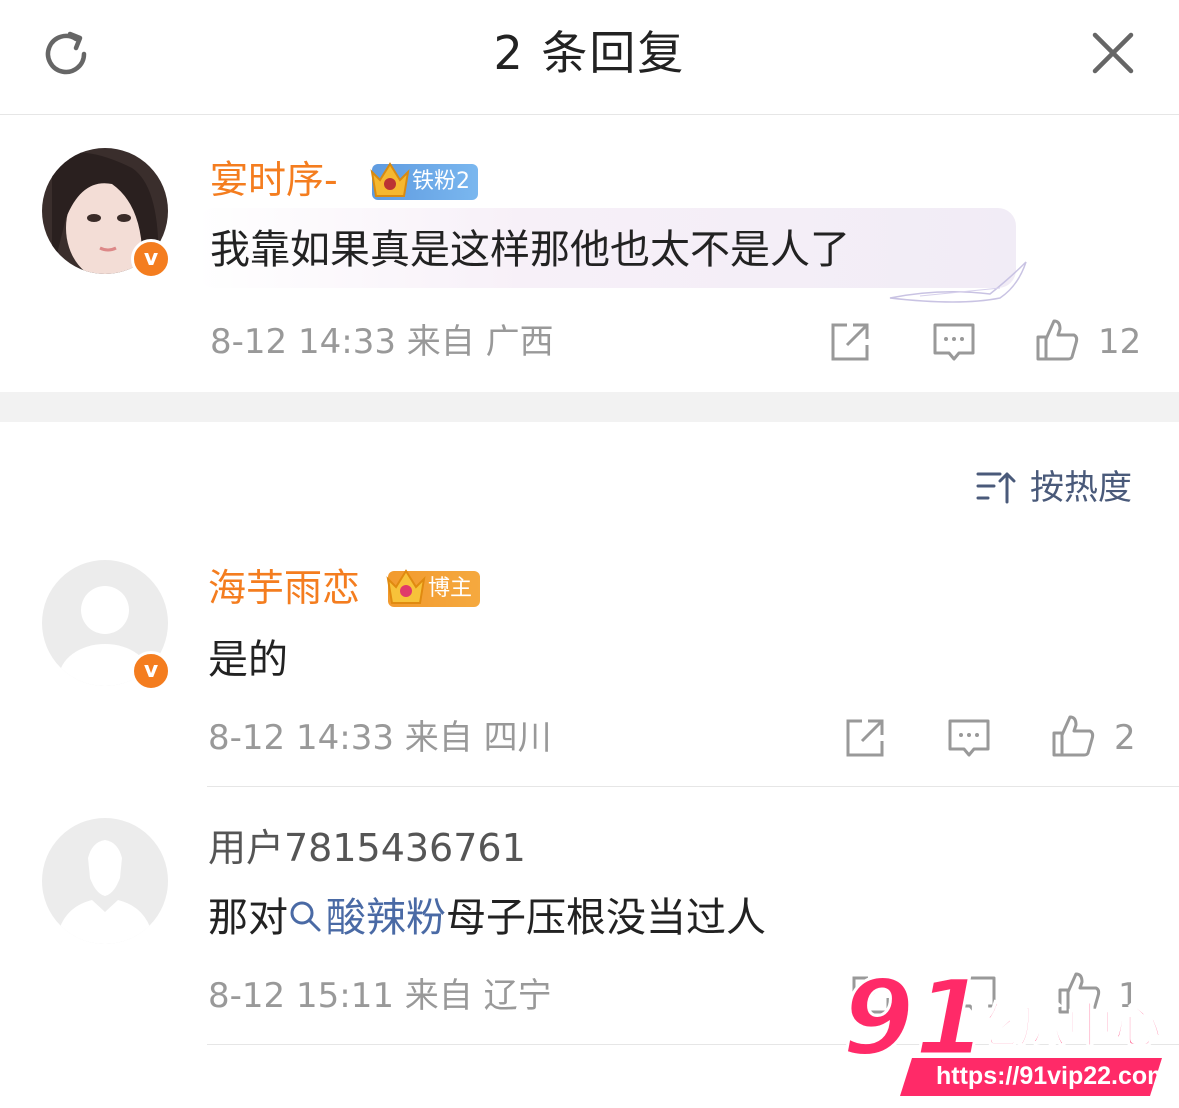 The height and width of the screenshot is (1108, 1179). I want to click on blogger-badge-label: 博主, so click(450, 588).